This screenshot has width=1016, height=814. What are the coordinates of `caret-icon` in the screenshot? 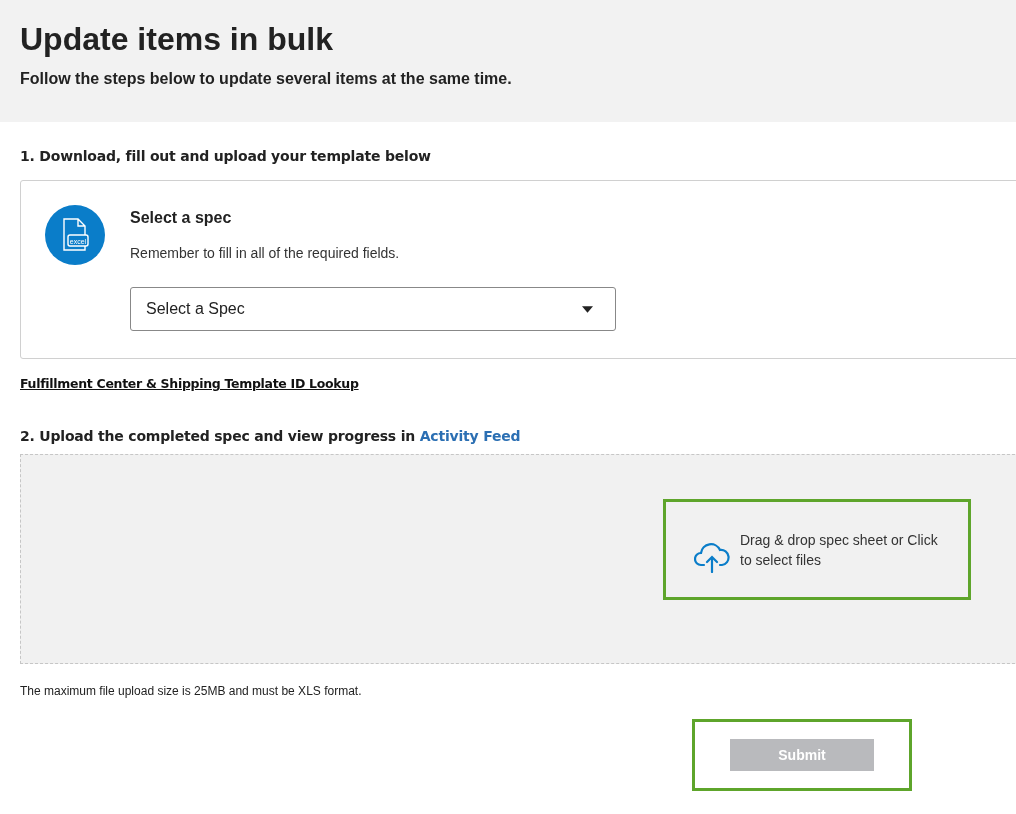 It's located at (587, 309).